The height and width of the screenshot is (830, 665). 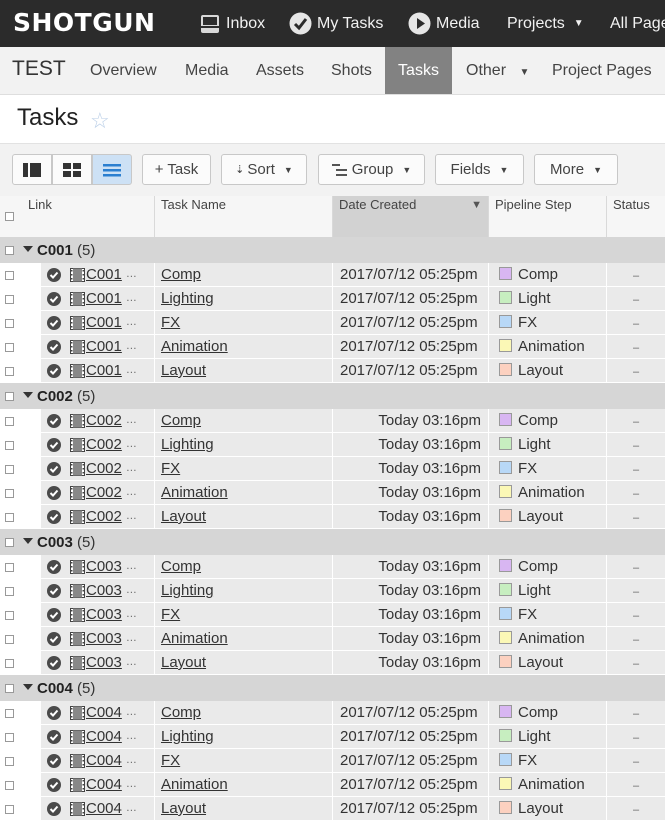 I want to click on group-header-row: C002 (5), so click(x=332, y=396).